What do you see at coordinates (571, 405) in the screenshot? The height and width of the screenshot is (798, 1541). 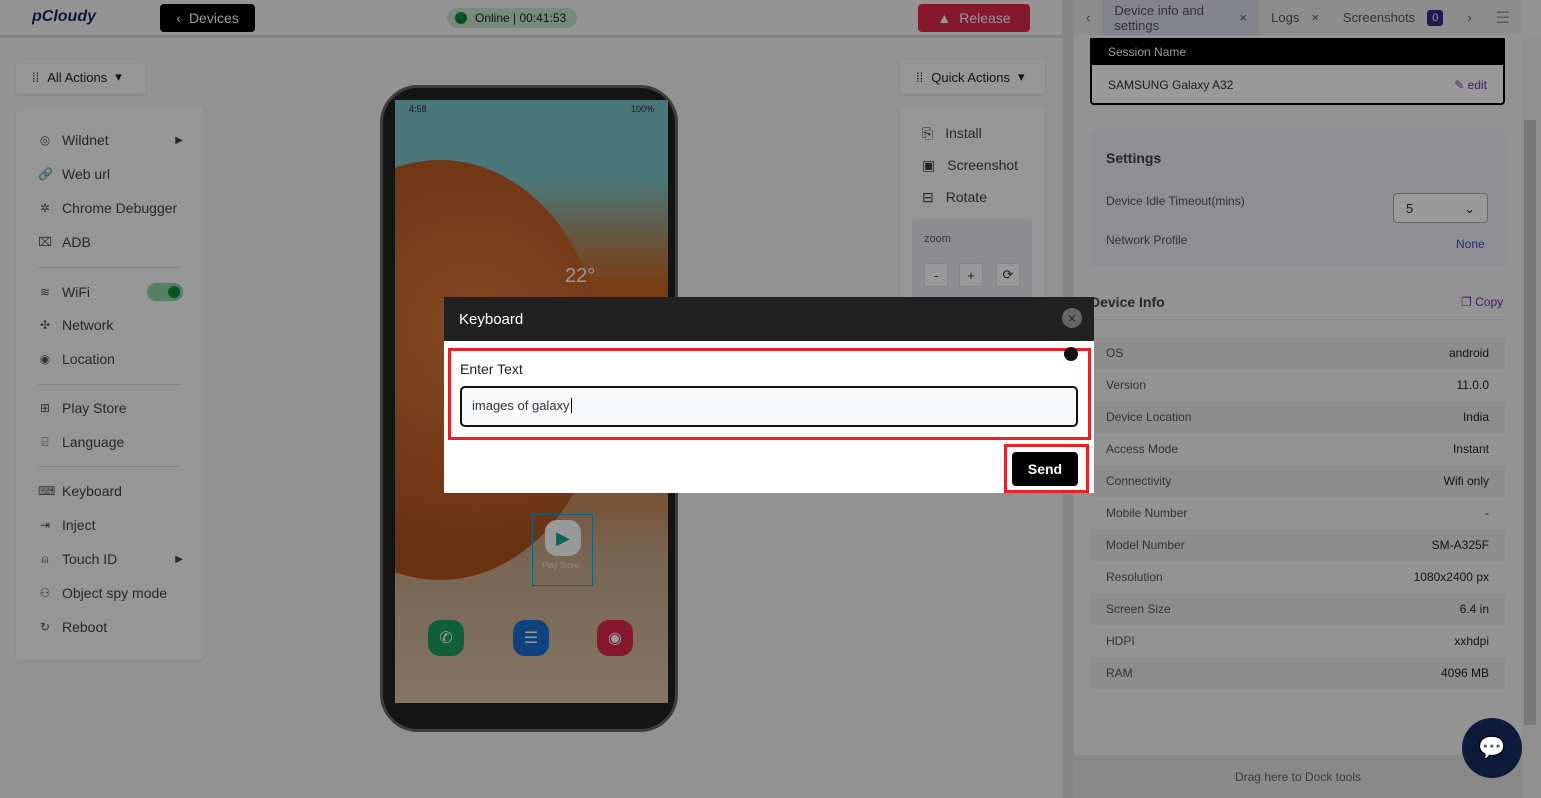 I see `text-cursor` at bounding box center [571, 405].